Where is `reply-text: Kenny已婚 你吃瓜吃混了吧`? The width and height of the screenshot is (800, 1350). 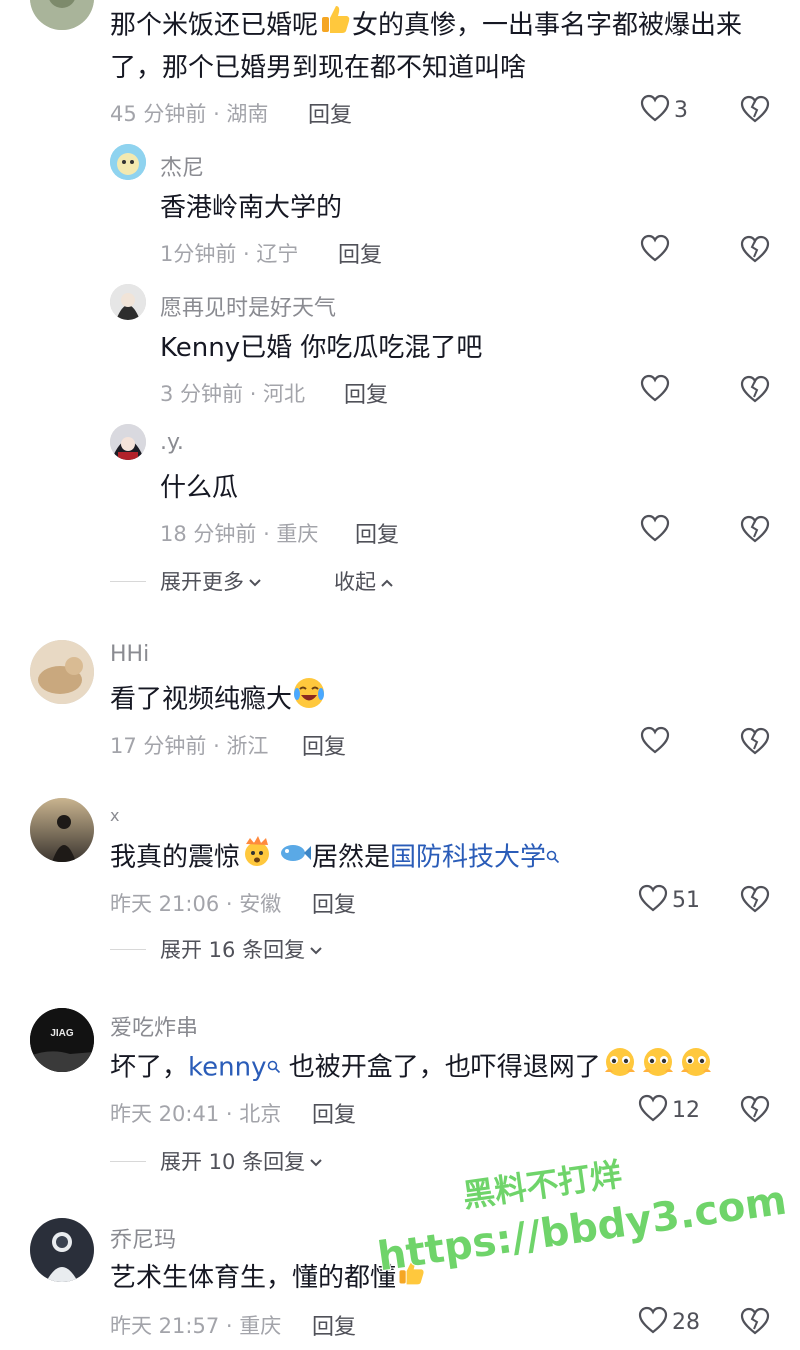 reply-text: Kenny已婚 你吃瓜吃混了吧 is located at coordinates (321, 348).